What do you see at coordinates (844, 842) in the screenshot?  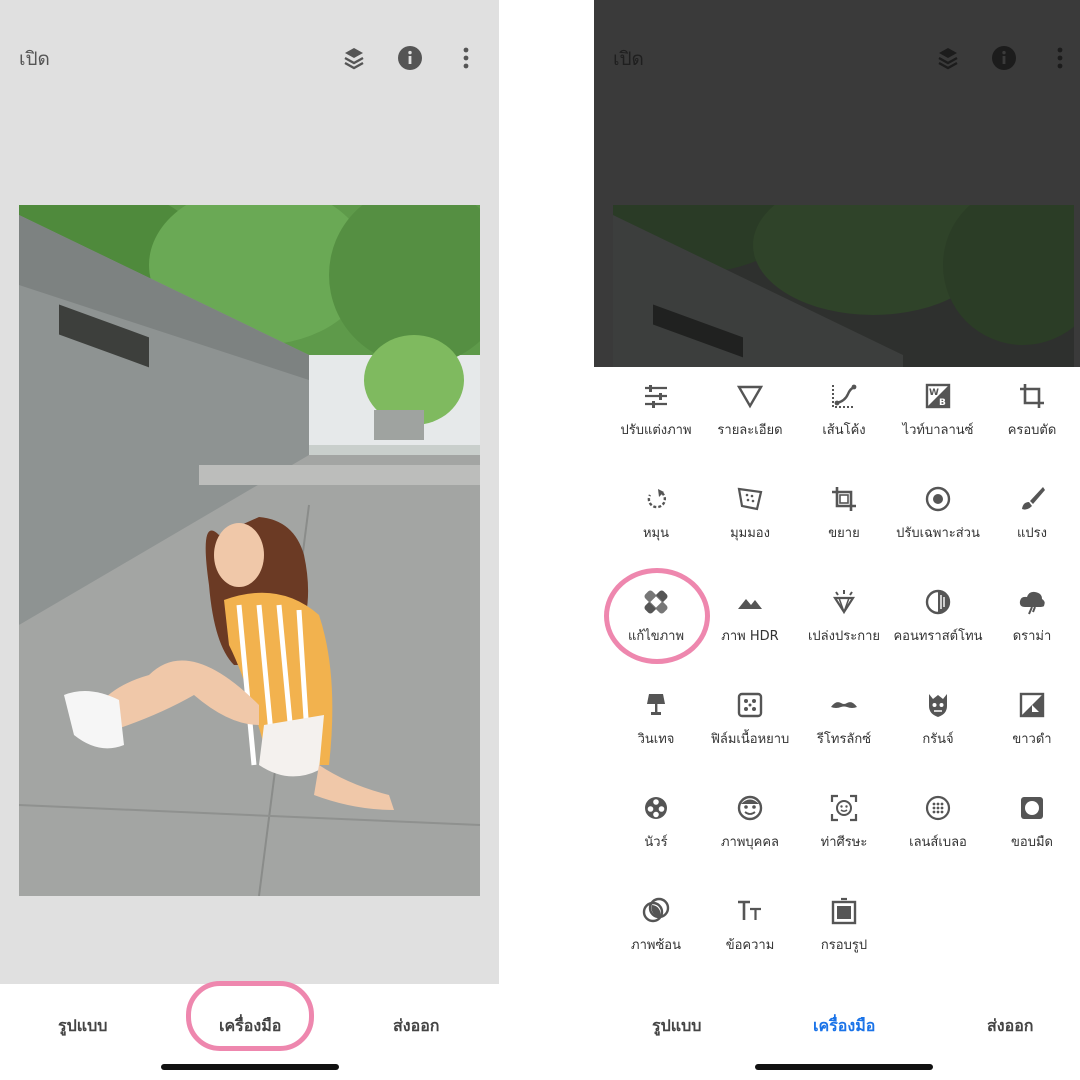 I see `tool-label: ท่าศีรษะ` at bounding box center [844, 842].